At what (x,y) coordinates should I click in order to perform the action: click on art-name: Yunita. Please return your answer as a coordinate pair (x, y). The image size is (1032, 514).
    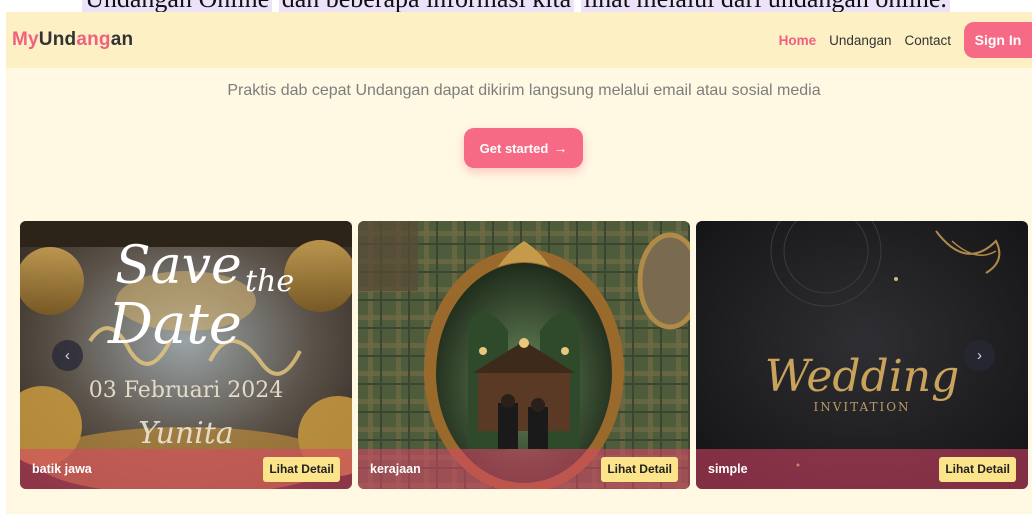
    Looking at the image, I should click on (185, 433).